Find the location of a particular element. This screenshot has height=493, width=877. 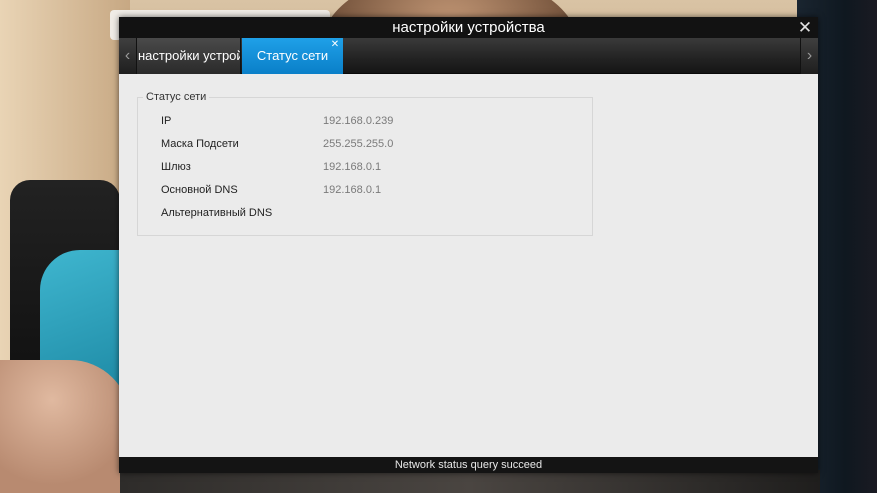

dialog-titlebar: настройки устройства ✕ is located at coordinates (468, 27).